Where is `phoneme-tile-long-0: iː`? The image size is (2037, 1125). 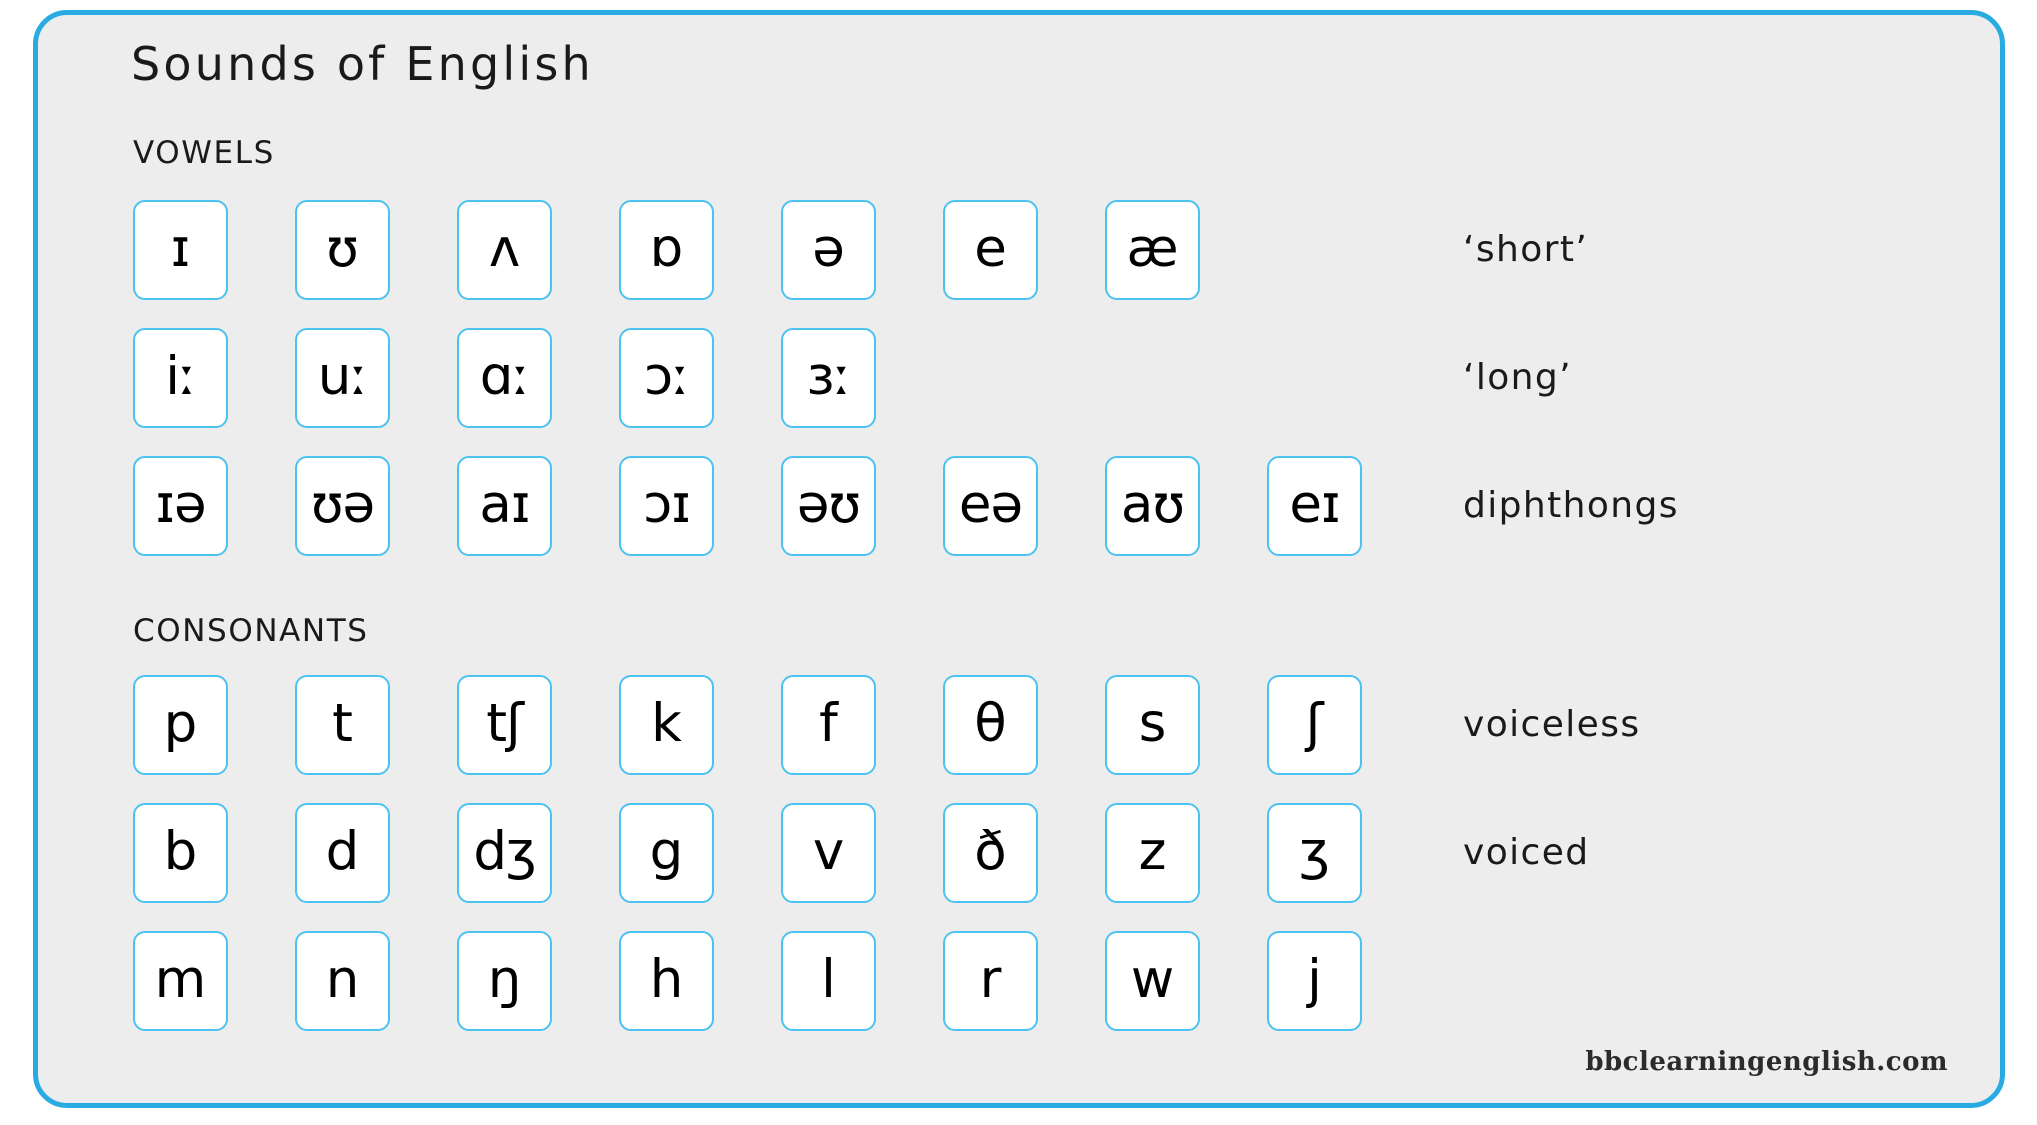
phoneme-tile-long-0: iː is located at coordinates (180, 378).